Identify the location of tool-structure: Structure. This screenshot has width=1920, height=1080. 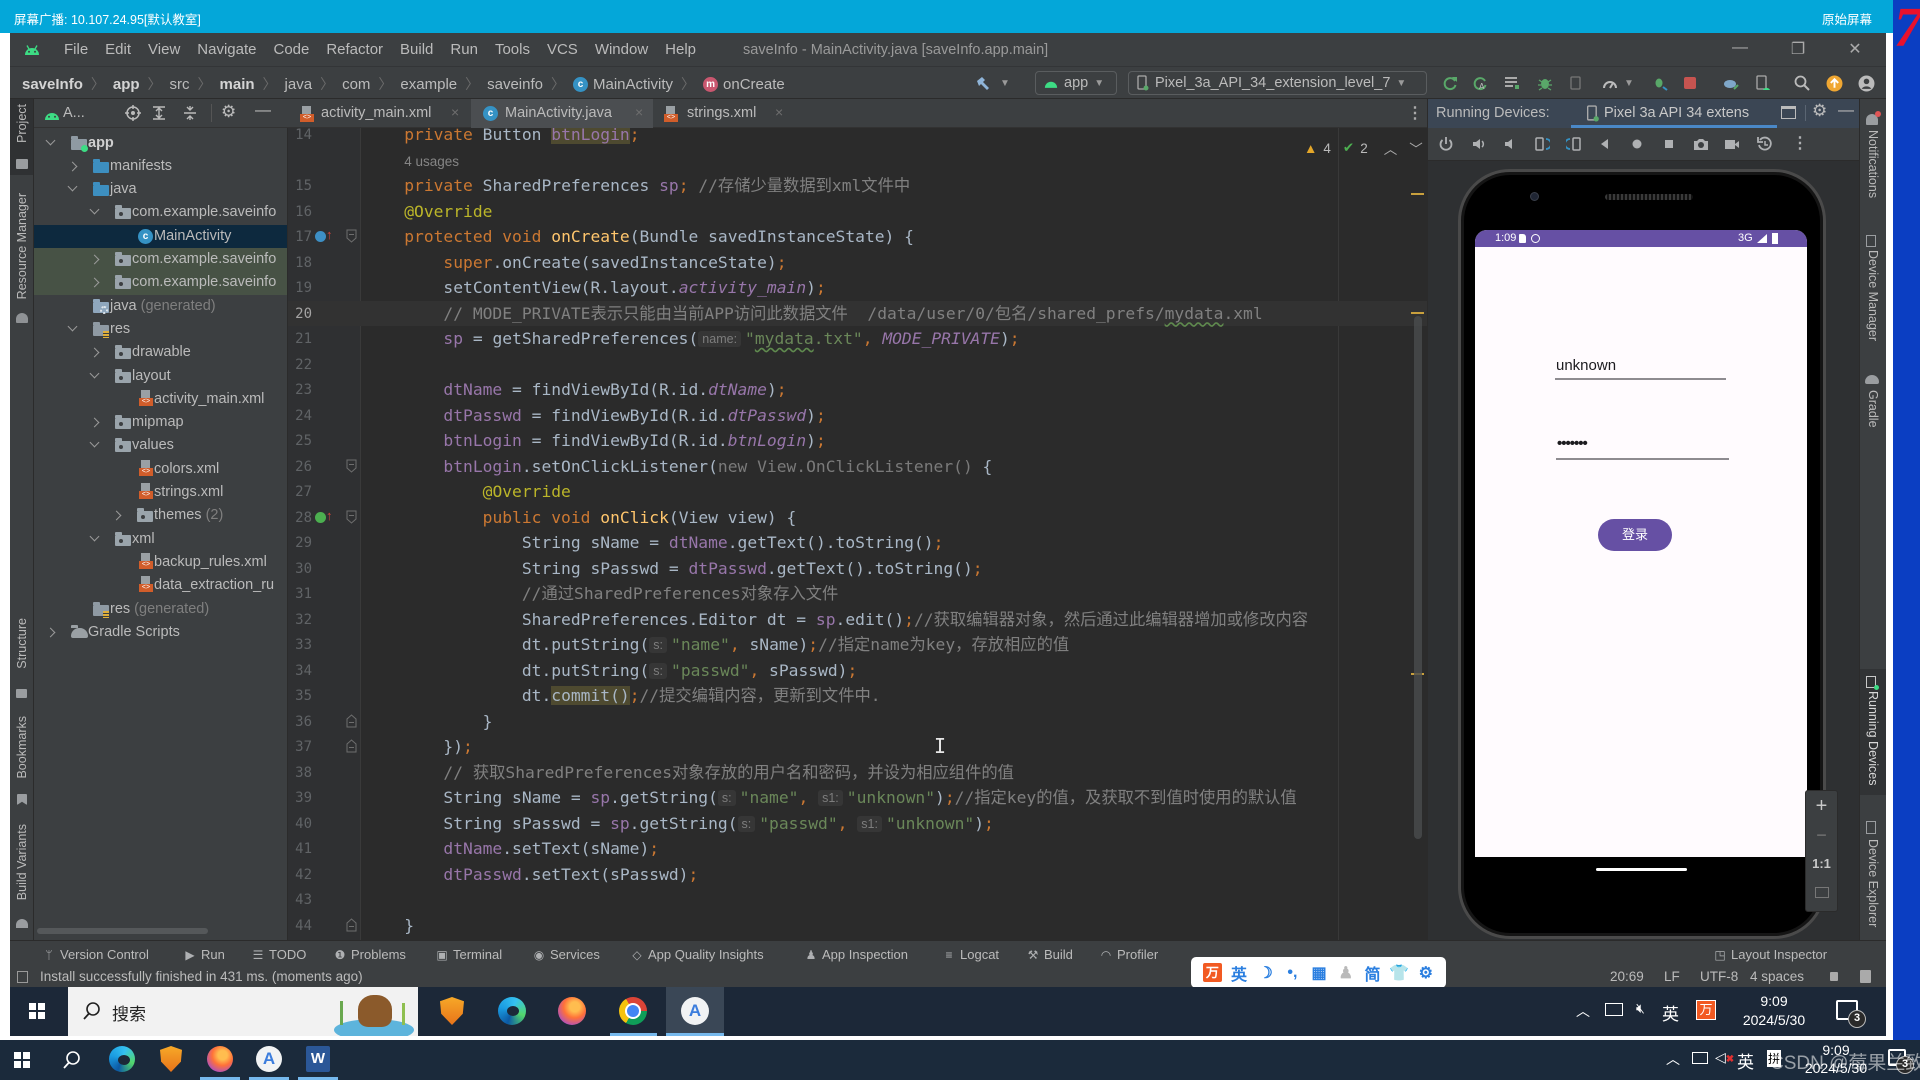
(22, 643).